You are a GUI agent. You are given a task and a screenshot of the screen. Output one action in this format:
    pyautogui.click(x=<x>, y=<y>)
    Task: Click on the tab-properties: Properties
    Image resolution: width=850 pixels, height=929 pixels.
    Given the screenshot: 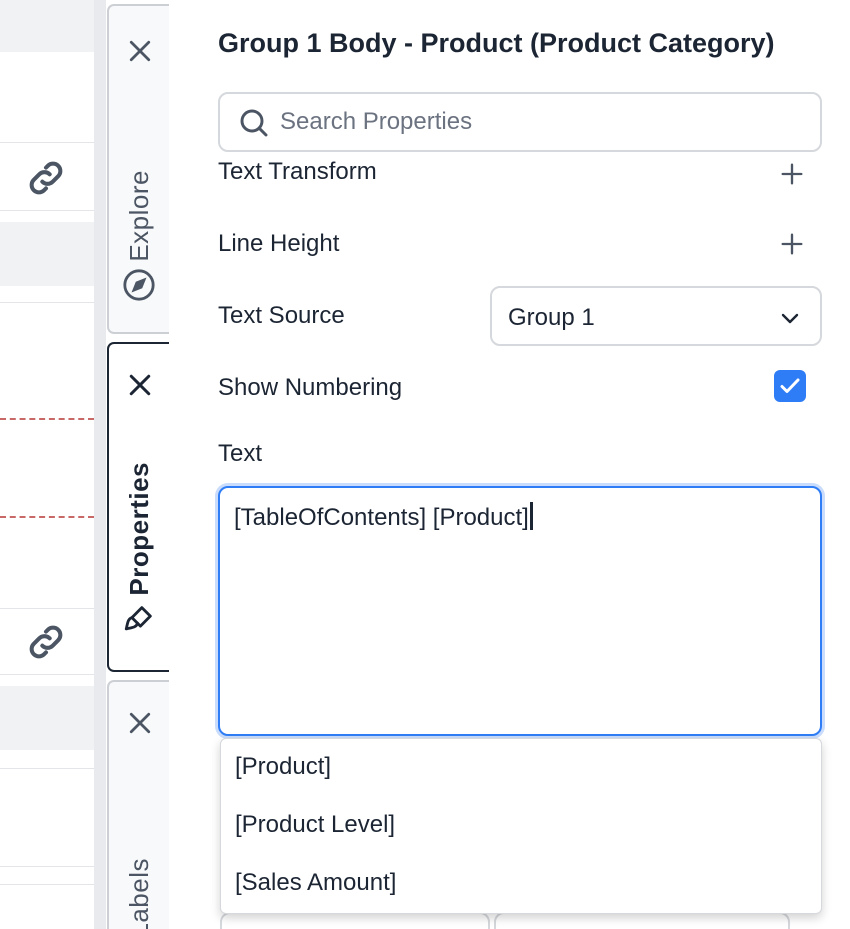 What is the action you would take?
    pyautogui.click(x=138, y=507)
    